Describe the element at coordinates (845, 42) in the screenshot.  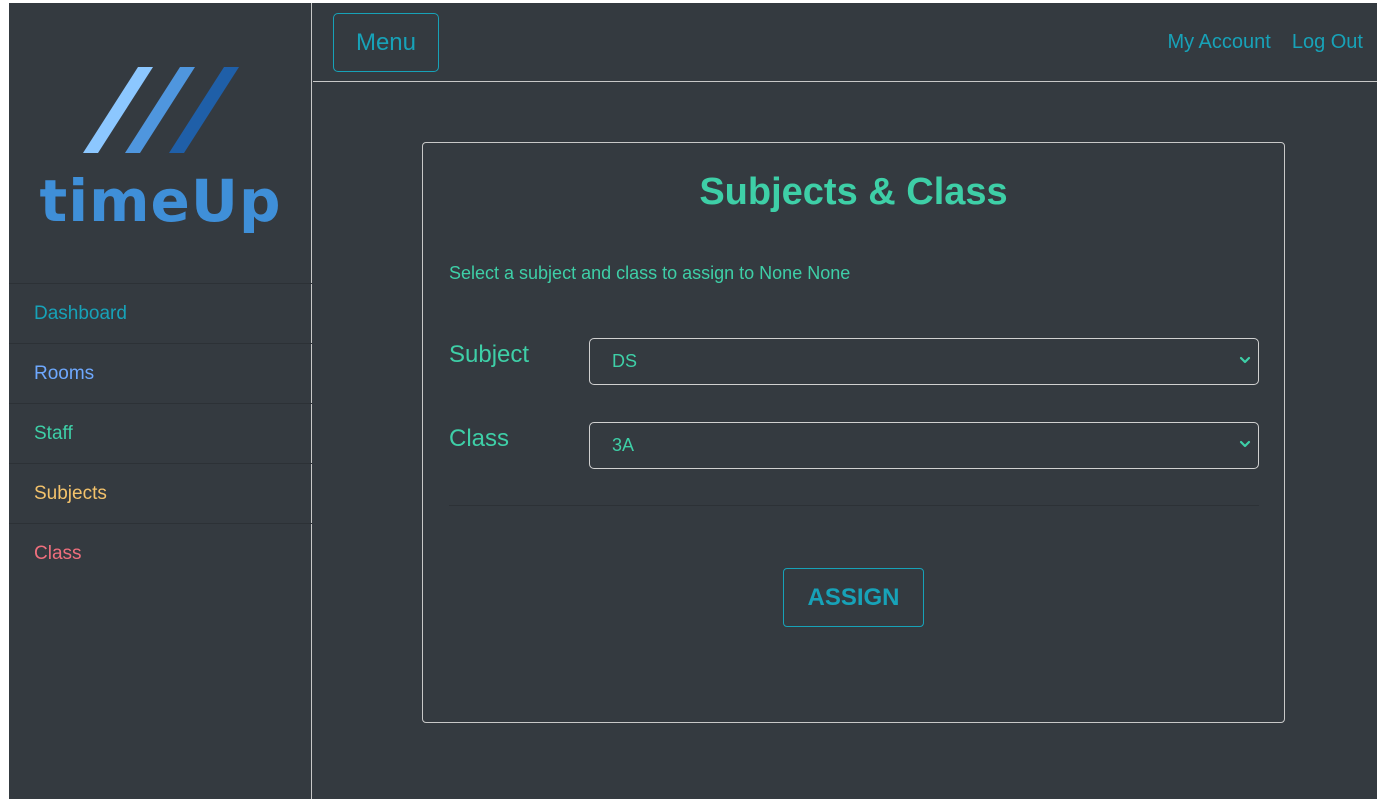
I see `top-bar: Menu My Account Log Out` at that location.